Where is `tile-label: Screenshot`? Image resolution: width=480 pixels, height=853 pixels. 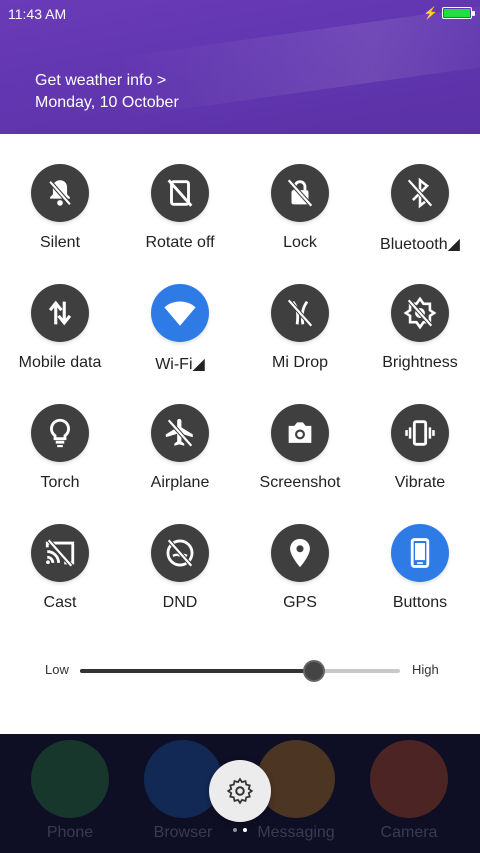
tile-label: Screenshot is located at coordinates (300, 482).